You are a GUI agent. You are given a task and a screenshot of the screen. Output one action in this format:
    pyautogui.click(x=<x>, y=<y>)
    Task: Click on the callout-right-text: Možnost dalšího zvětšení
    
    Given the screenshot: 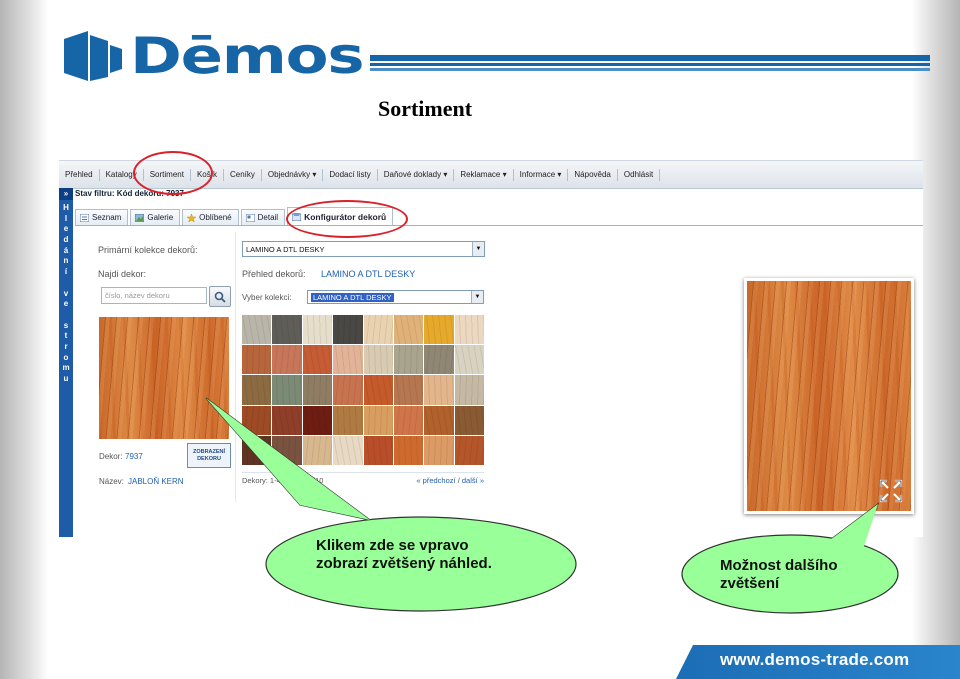 What is the action you would take?
    pyautogui.click(x=779, y=574)
    